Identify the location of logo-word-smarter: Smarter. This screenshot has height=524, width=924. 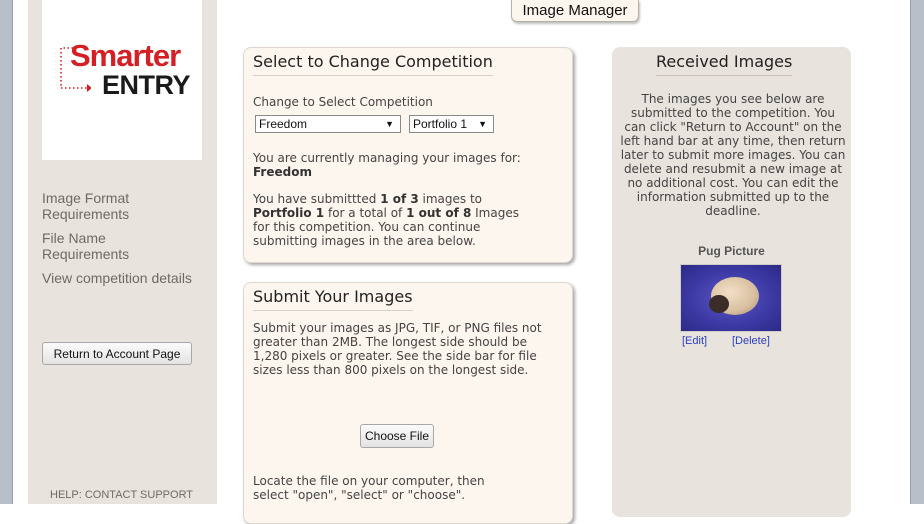
(125, 55).